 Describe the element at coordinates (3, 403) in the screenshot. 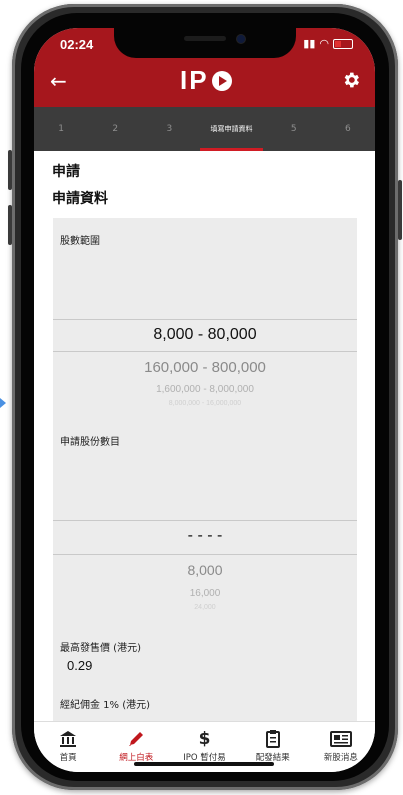

I see `edge-arrow-indicator` at that location.